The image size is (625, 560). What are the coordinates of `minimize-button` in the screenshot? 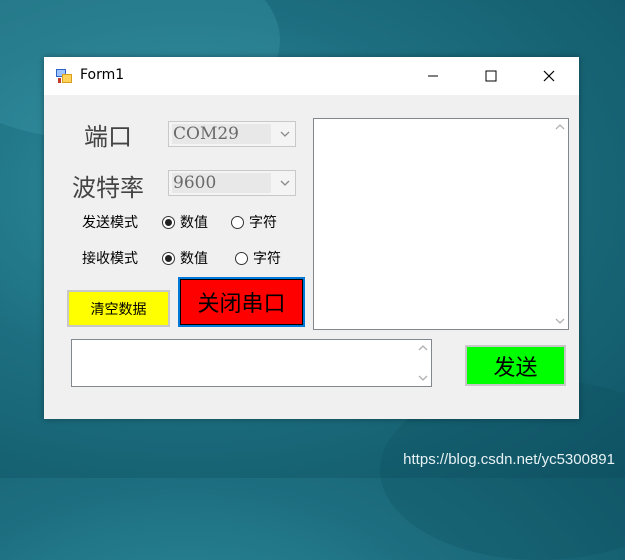 It's located at (433, 76).